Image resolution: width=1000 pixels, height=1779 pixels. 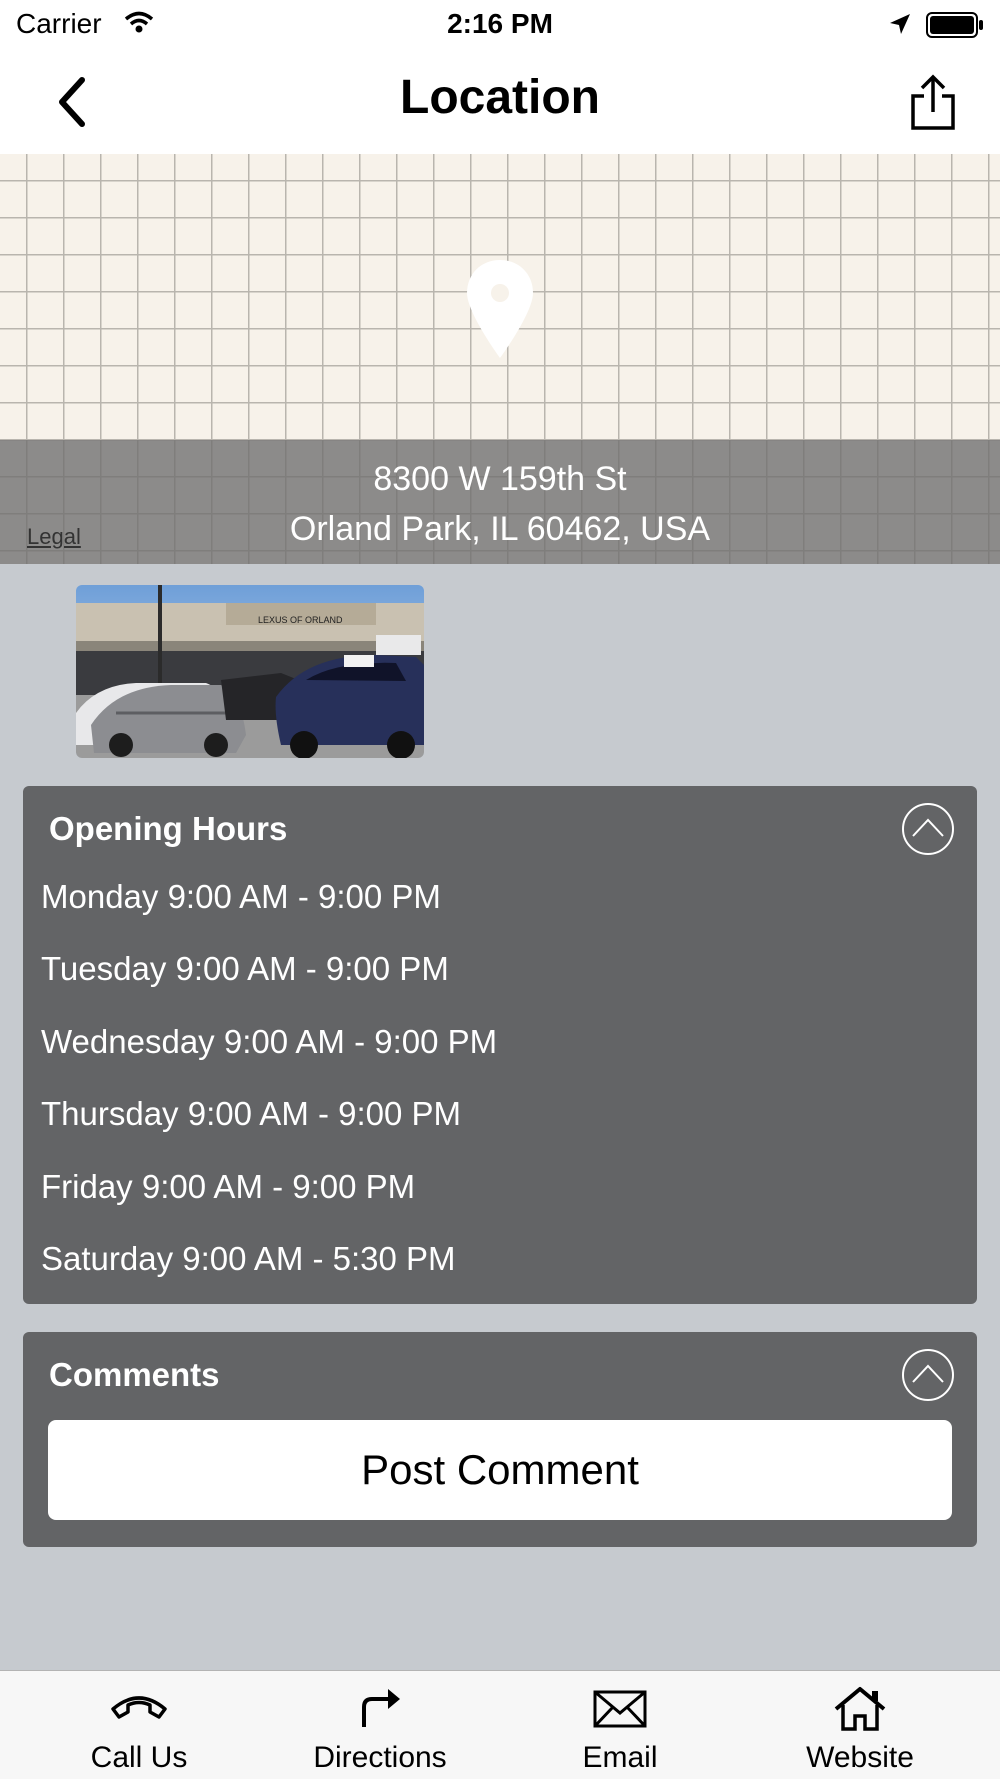 I want to click on email-icon, so click(x=620, y=1709).